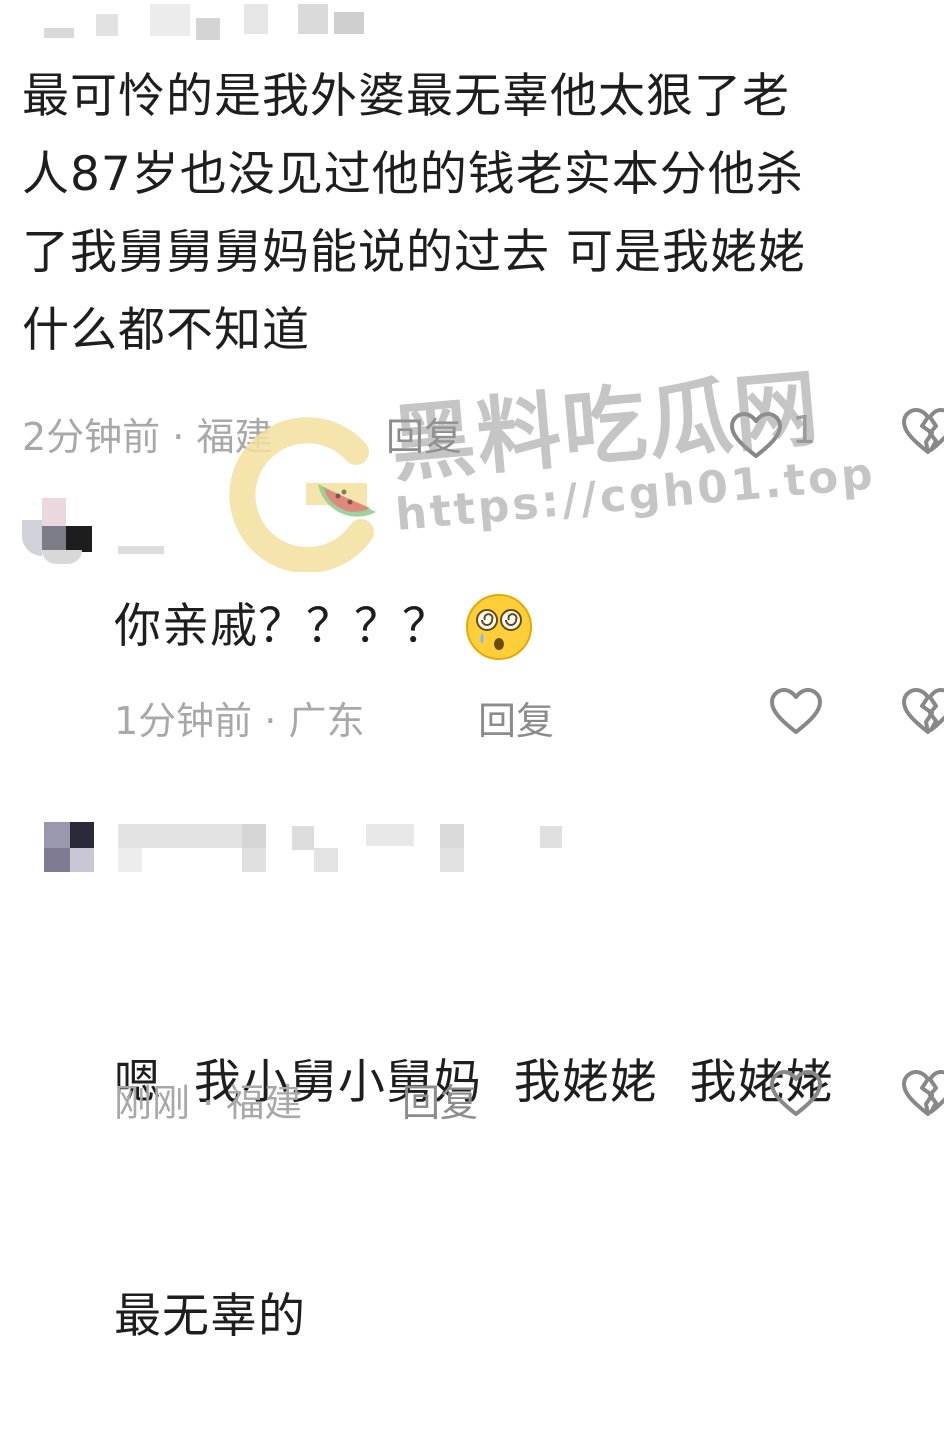  I want to click on comment-1-line: 人87岁也没见过他的钱老实本分他杀, so click(413, 174).